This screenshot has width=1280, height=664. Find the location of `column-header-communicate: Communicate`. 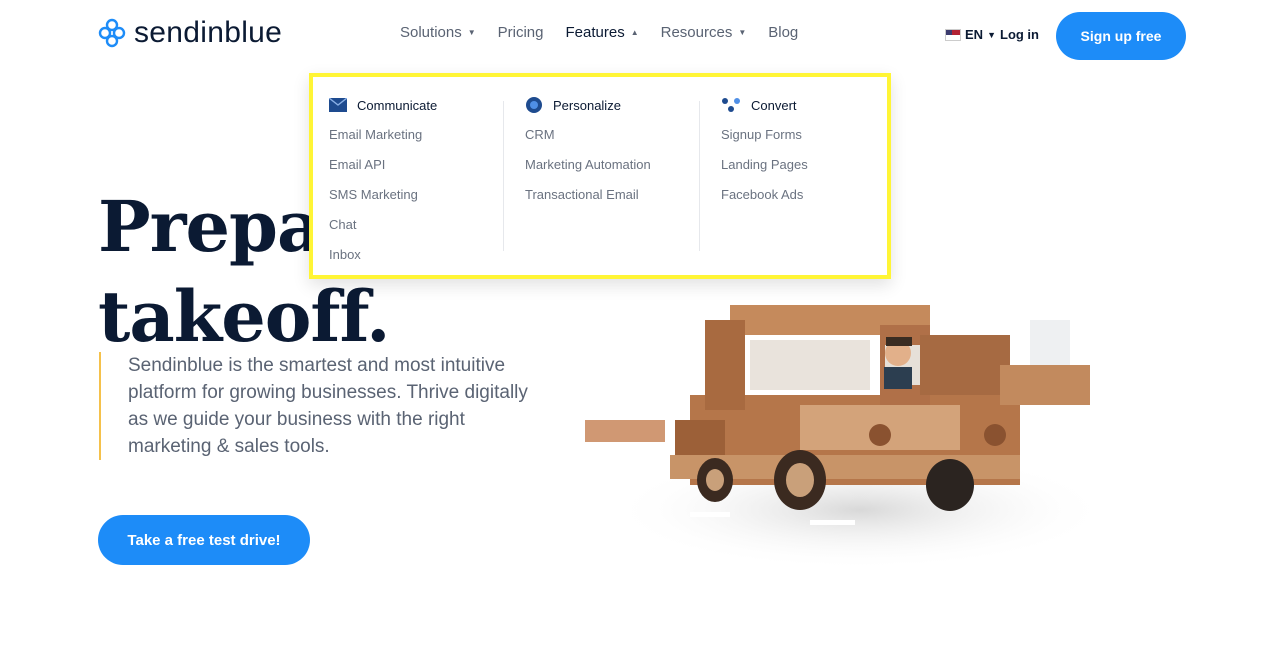

column-header-communicate: Communicate is located at coordinates (383, 105).